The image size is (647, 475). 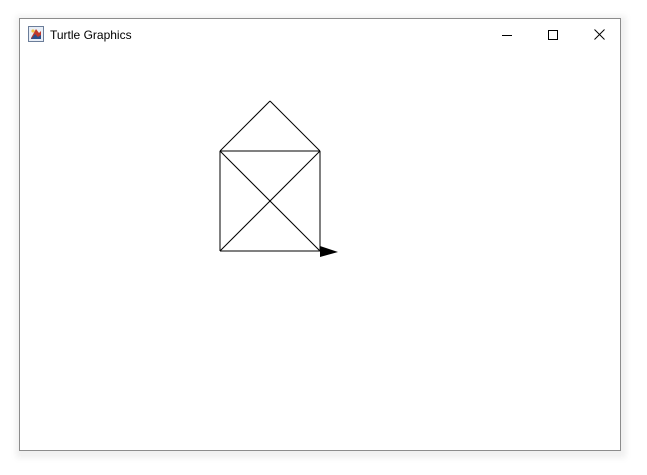 I want to click on java-app-icon, so click(x=36, y=34).